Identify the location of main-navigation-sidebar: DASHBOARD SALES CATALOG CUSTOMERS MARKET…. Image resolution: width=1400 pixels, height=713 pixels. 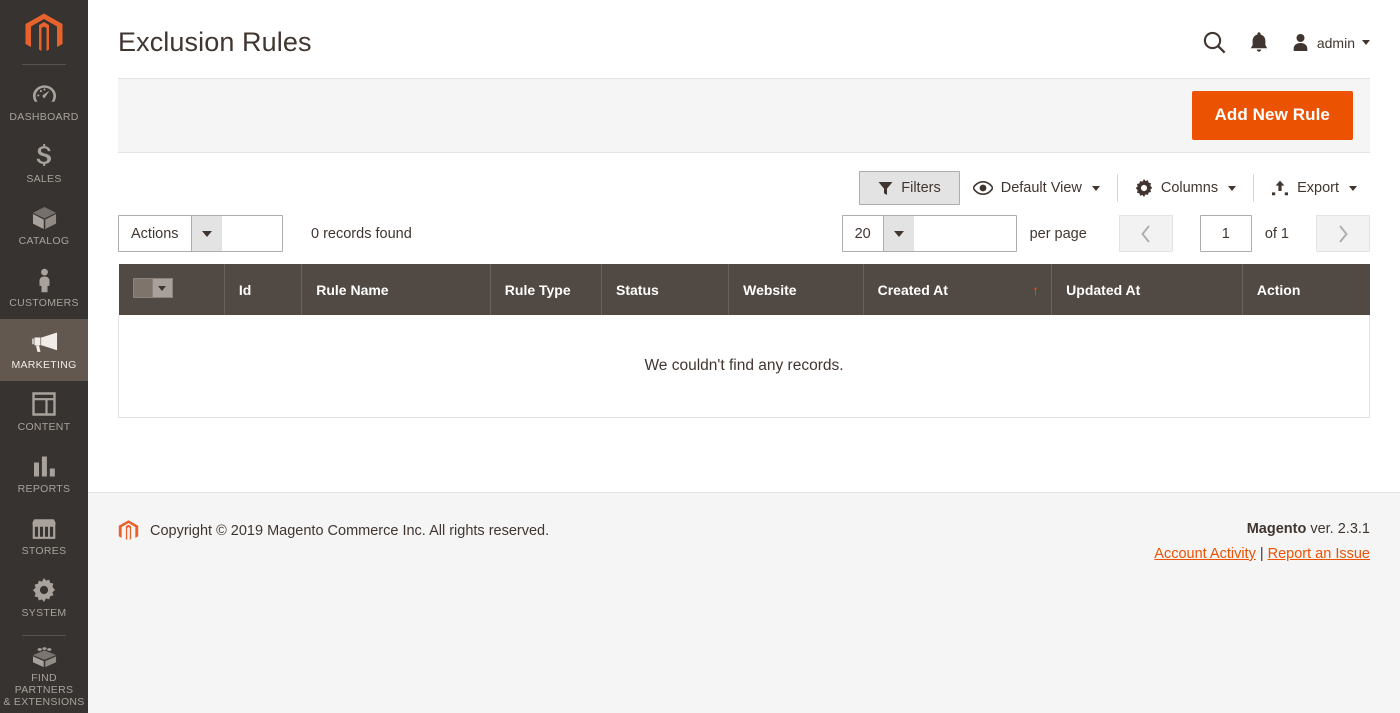
(44, 356).